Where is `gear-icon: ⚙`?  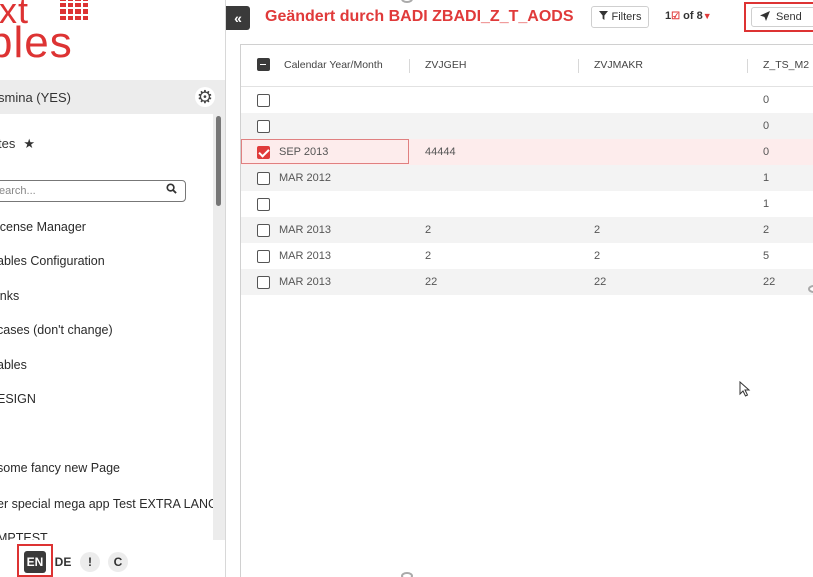
gear-icon: ⚙ is located at coordinates (205, 97).